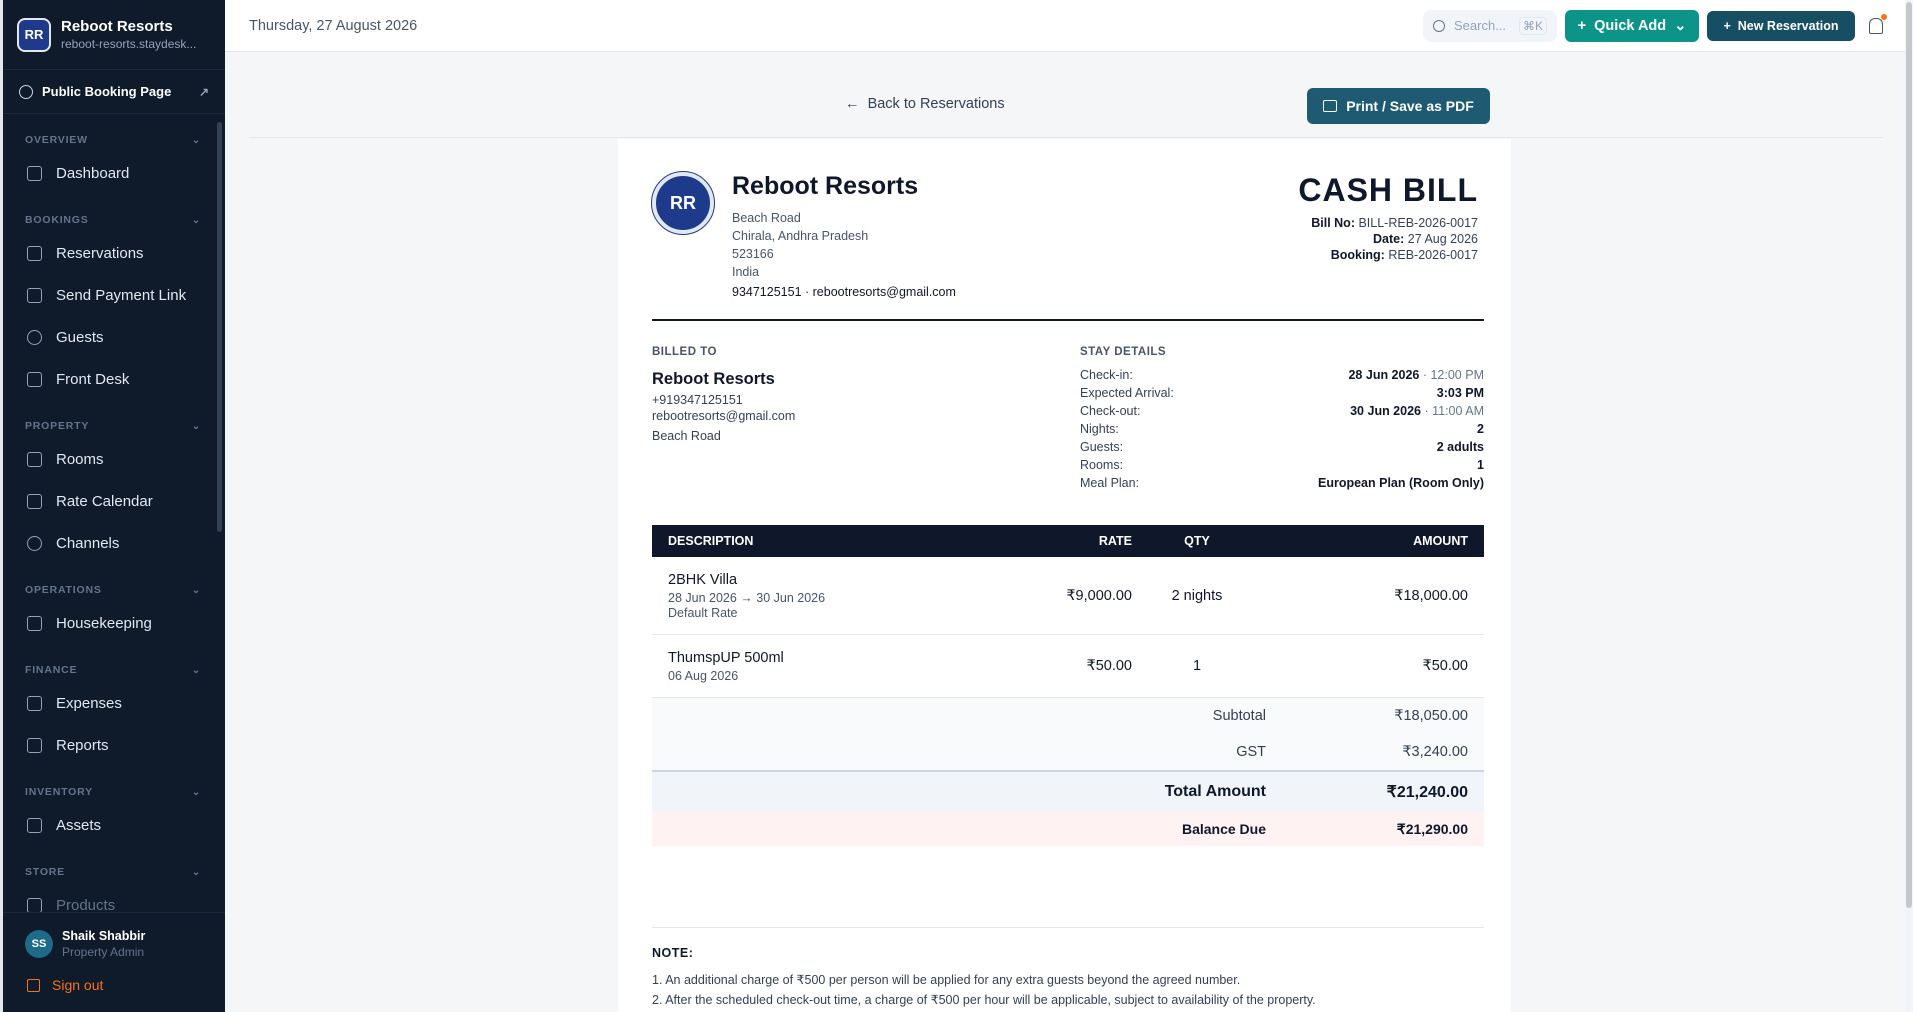 This screenshot has width=1913, height=1012. What do you see at coordinates (114, 459) in the screenshot?
I see `sidebar-item-rooms: Rooms` at bounding box center [114, 459].